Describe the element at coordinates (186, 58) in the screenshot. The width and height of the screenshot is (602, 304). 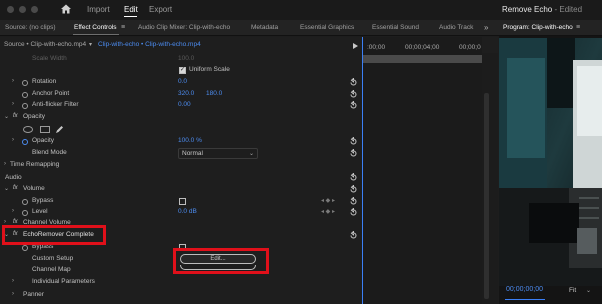
I see `scale-width-value: 100.0` at that location.